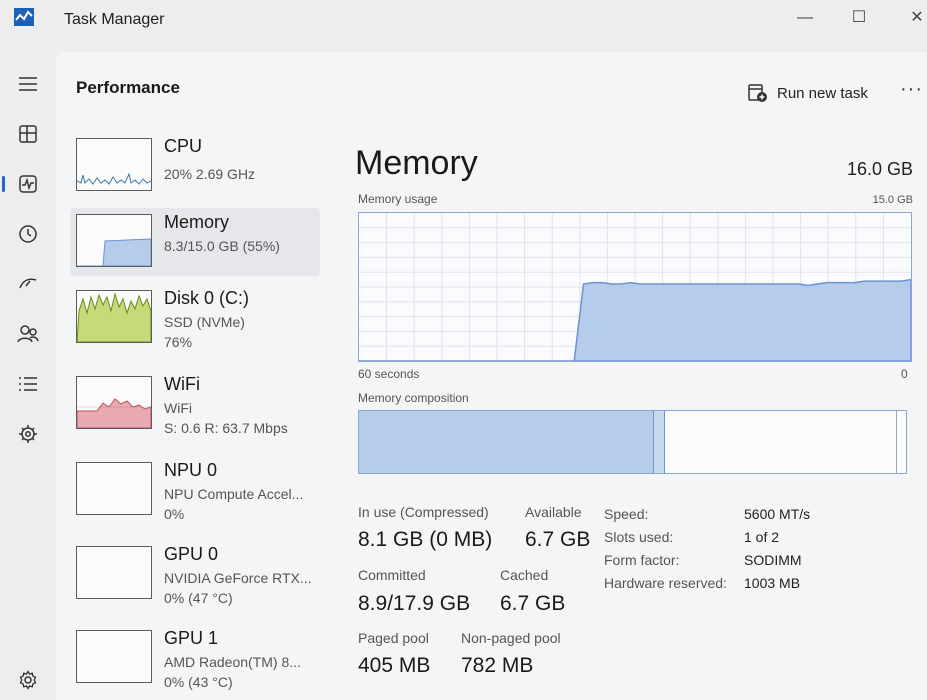 The width and height of the screenshot is (927, 700). What do you see at coordinates (114, 316) in the screenshot?
I see `disk-thumbnail-graph` at bounding box center [114, 316].